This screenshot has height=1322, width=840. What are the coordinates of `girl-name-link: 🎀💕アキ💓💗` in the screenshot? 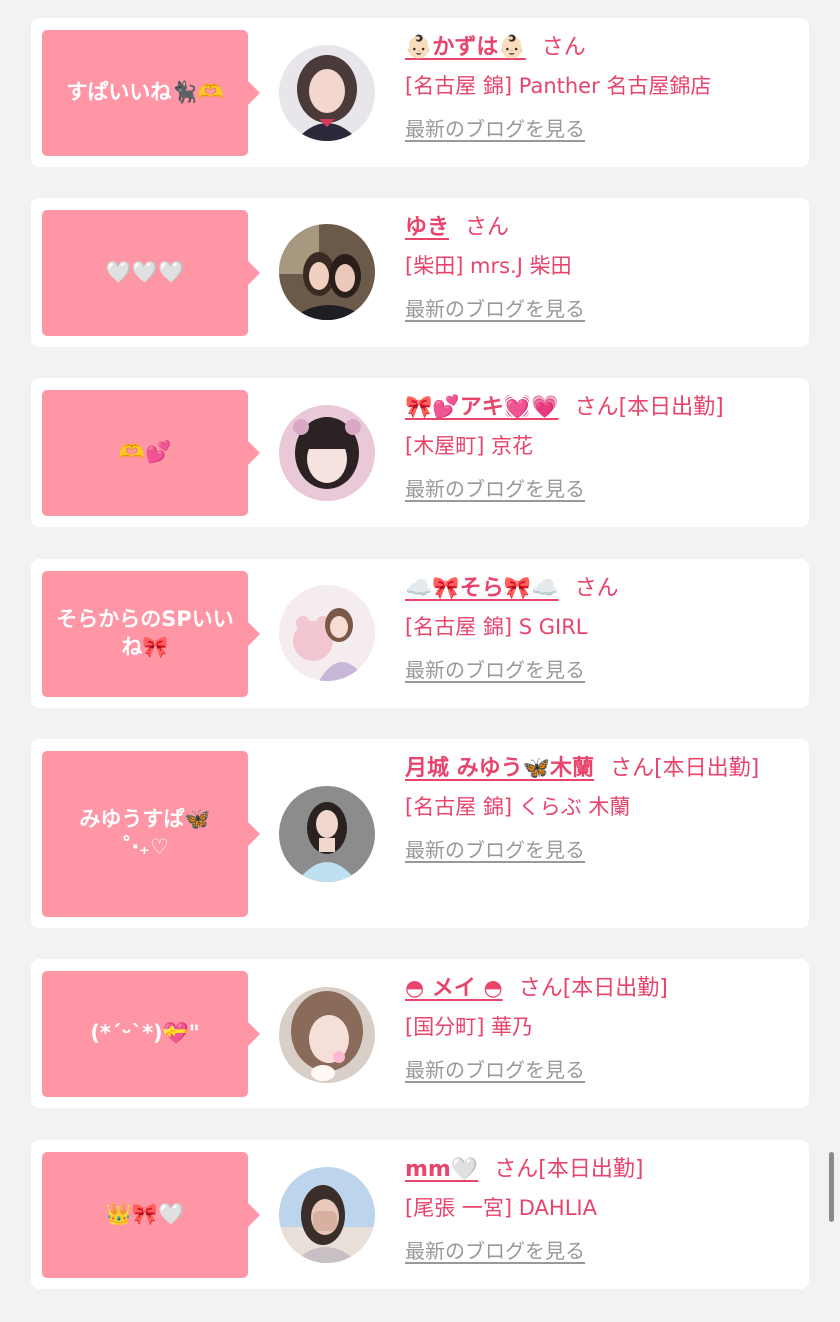 It's located at (482, 407).